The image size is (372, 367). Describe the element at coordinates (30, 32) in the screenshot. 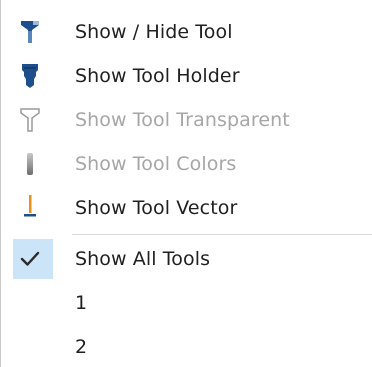

I see `tool-icon` at that location.